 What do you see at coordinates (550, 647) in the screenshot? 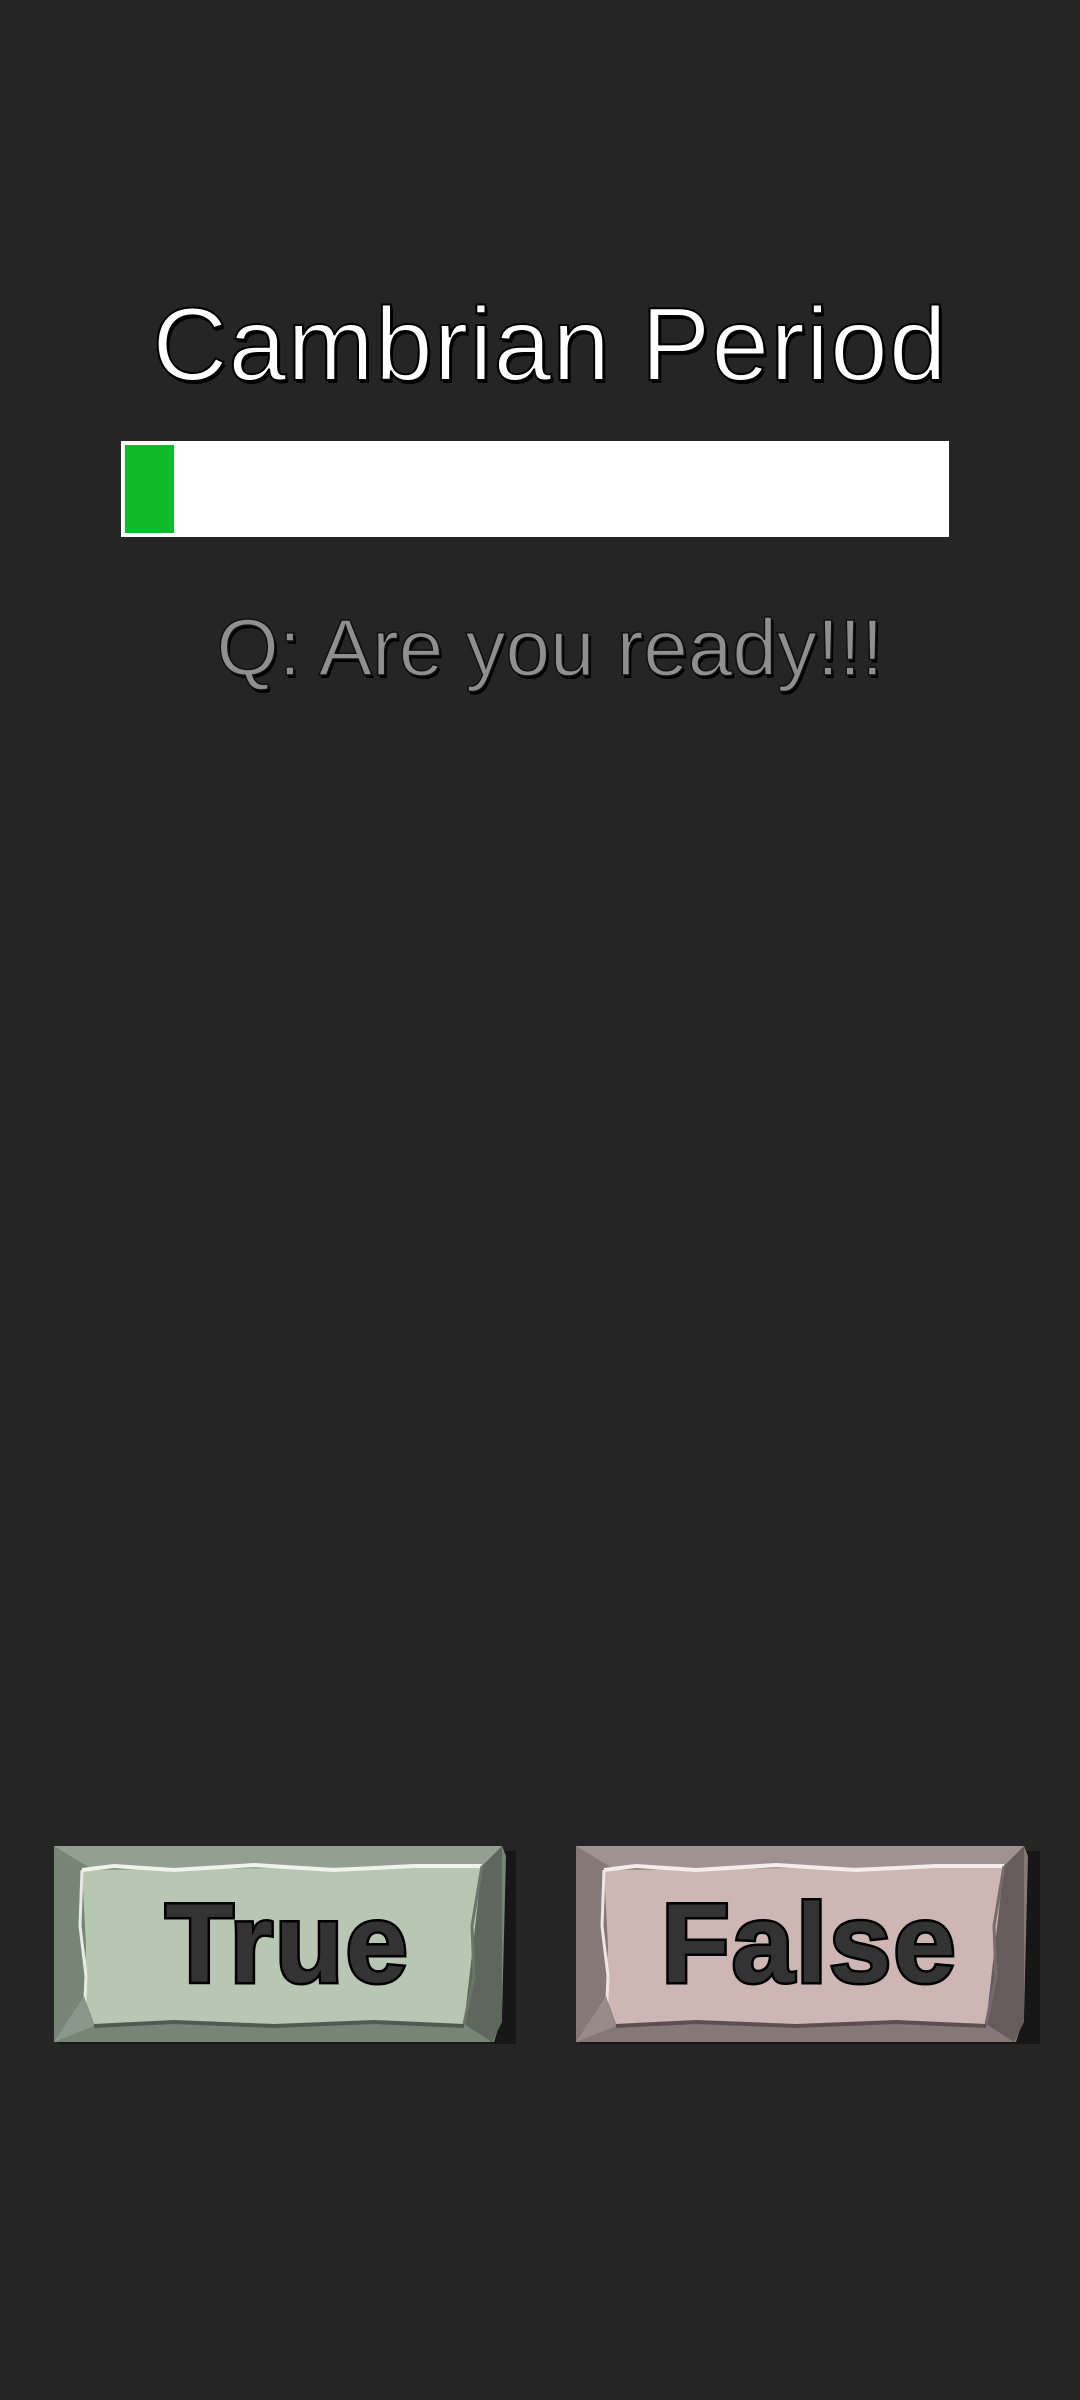
I see `question-text: Q: Are you ready!!!` at bounding box center [550, 647].